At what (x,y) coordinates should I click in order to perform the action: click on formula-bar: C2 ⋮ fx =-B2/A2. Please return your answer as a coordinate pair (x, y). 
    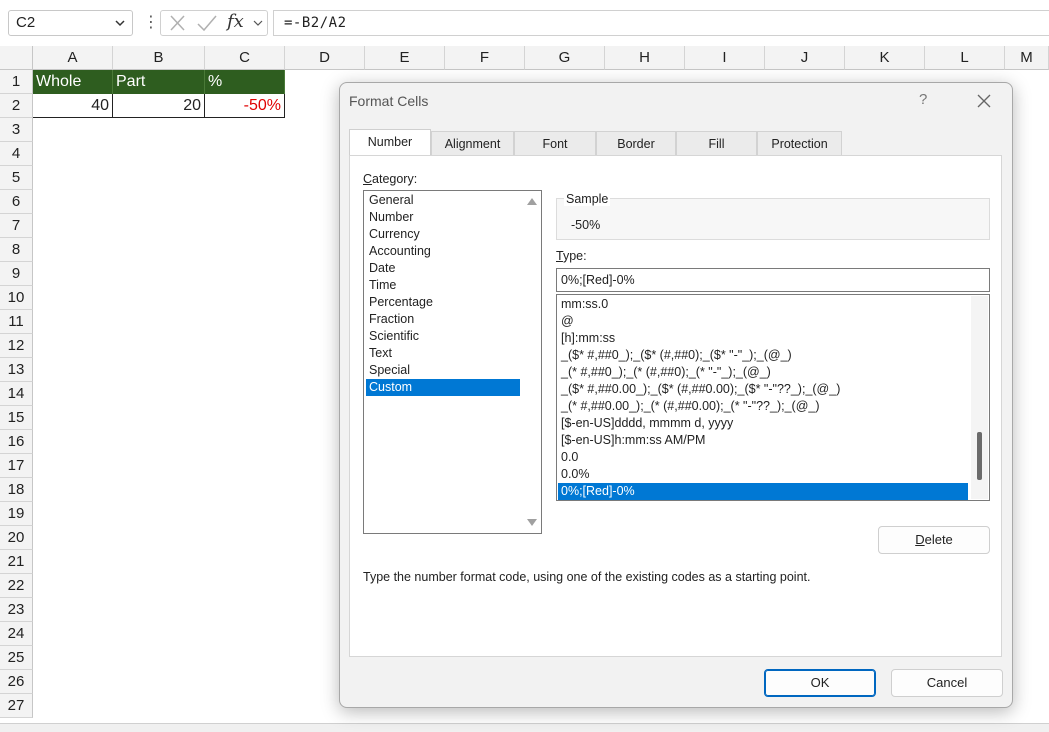
    Looking at the image, I should click on (524, 23).